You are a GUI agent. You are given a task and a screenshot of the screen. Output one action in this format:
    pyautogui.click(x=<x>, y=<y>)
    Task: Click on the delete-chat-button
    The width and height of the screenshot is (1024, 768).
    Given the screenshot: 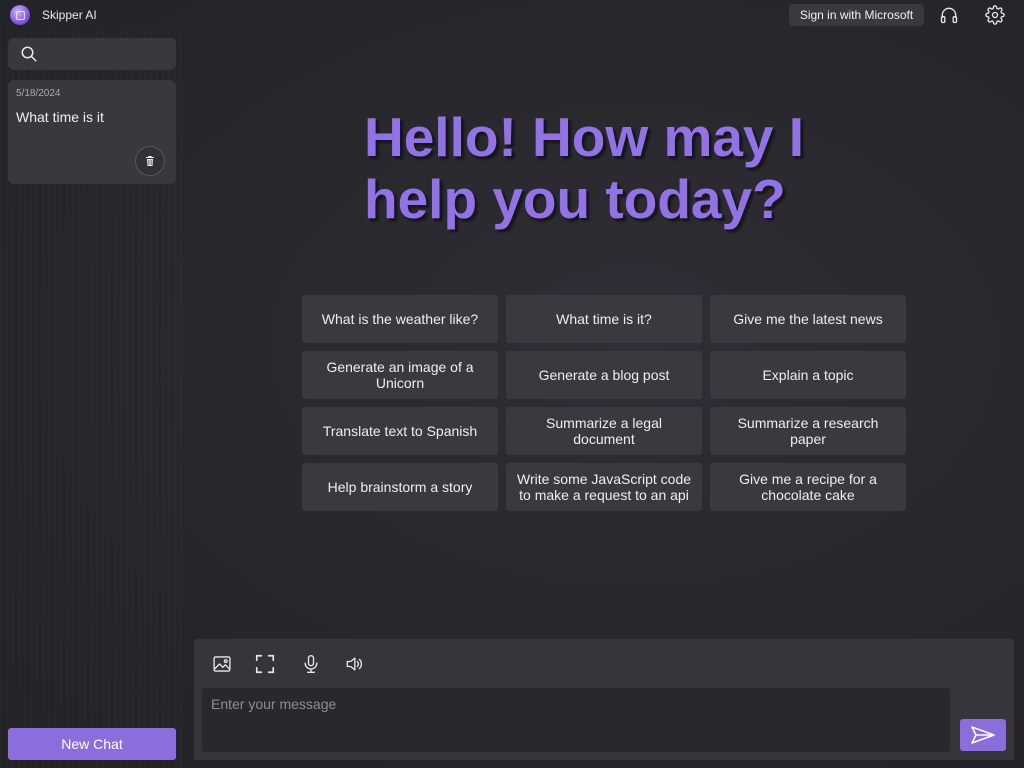 What is the action you would take?
    pyautogui.click(x=150, y=161)
    